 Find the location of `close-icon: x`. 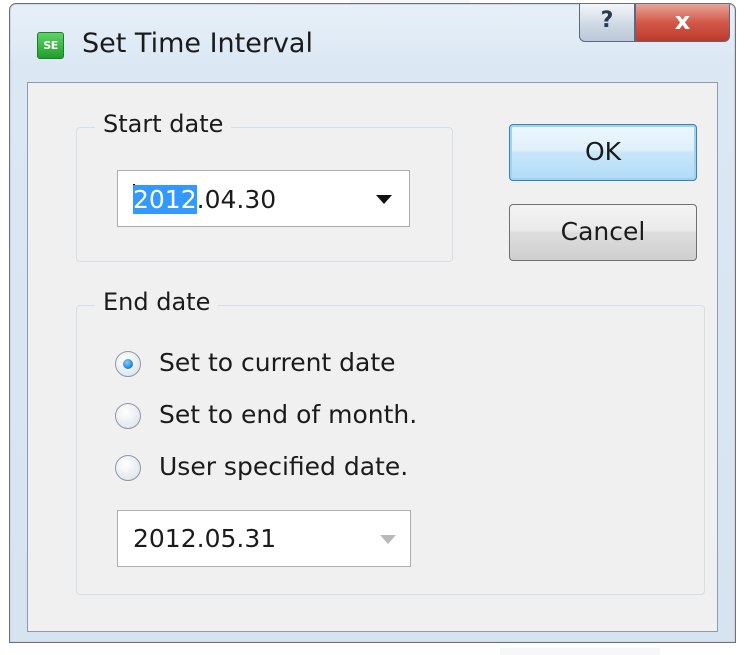

close-icon: x is located at coordinates (682, 21).